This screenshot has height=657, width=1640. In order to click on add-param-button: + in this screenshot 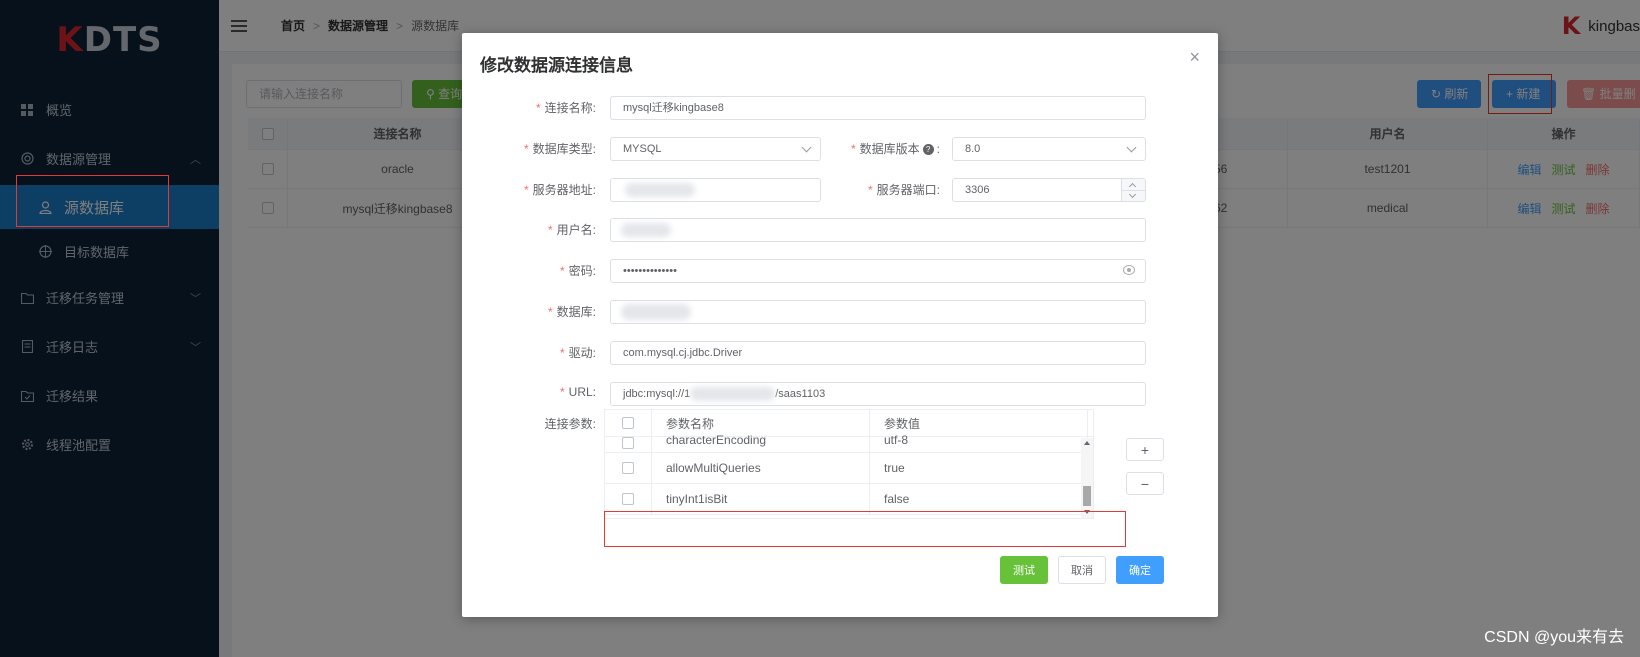, I will do `click(1145, 449)`.